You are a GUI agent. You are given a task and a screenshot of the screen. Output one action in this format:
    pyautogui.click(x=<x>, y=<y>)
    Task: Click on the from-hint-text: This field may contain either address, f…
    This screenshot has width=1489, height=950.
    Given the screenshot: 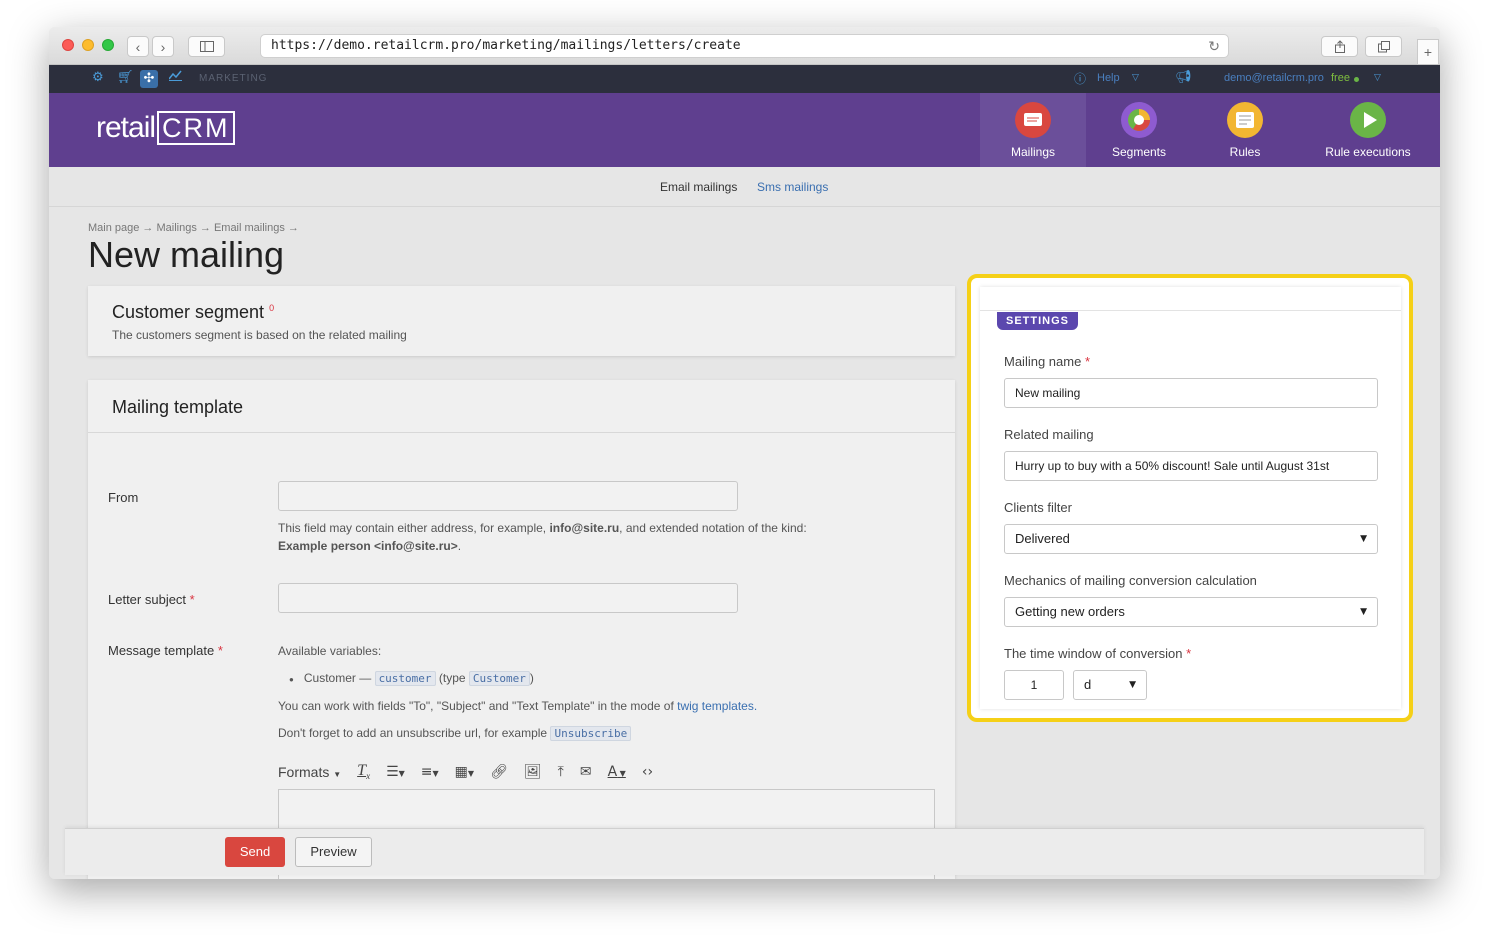 What is the action you would take?
    pyautogui.click(x=412, y=528)
    